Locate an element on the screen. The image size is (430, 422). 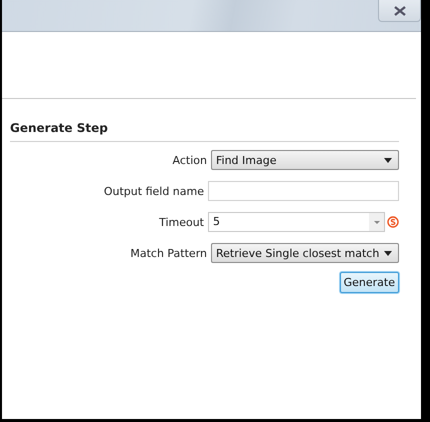
input-field is located at coordinates (303, 191).